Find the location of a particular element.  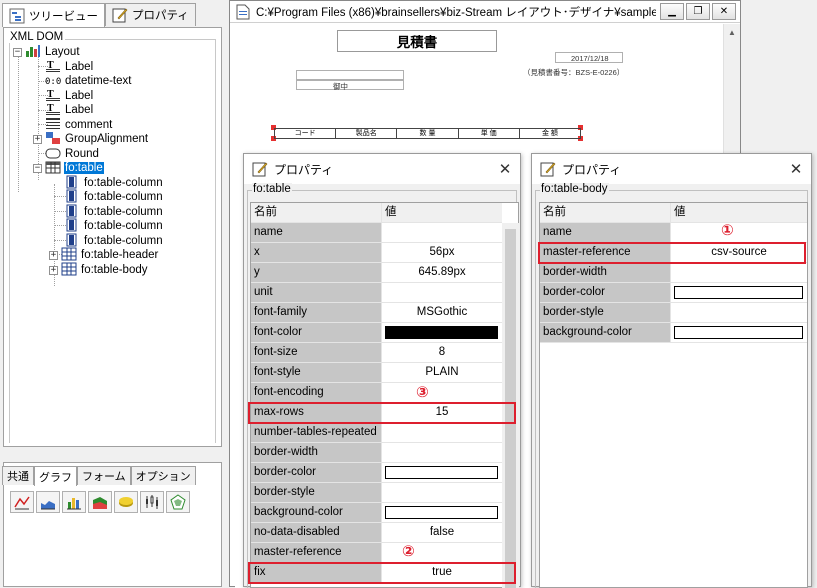

restore-button: ❐ is located at coordinates (698, 11).